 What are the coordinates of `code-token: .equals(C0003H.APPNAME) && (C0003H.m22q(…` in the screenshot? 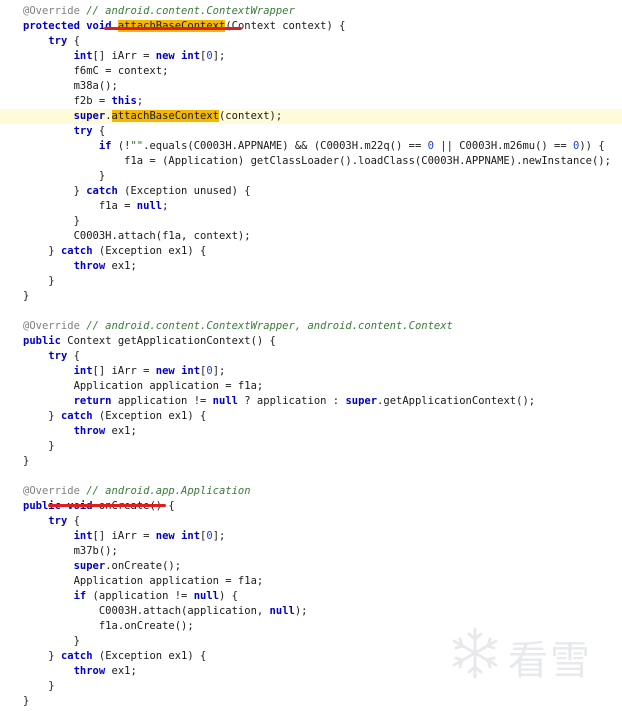 It's located at (285, 146).